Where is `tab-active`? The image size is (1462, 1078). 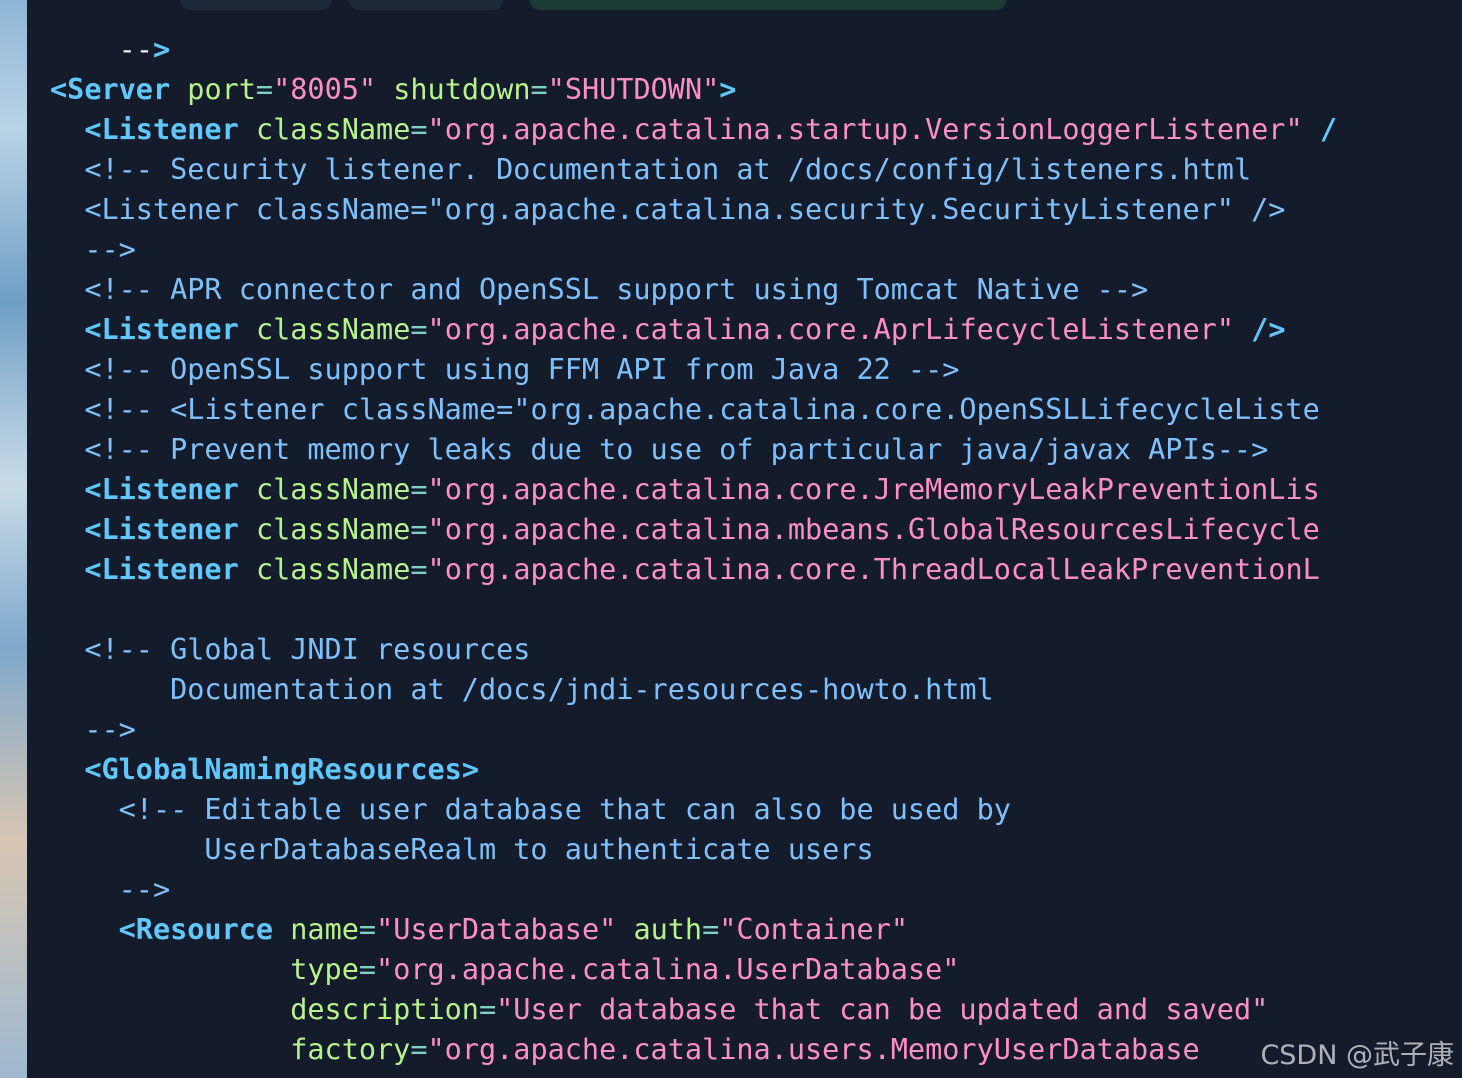 tab-active is located at coordinates (768, 5).